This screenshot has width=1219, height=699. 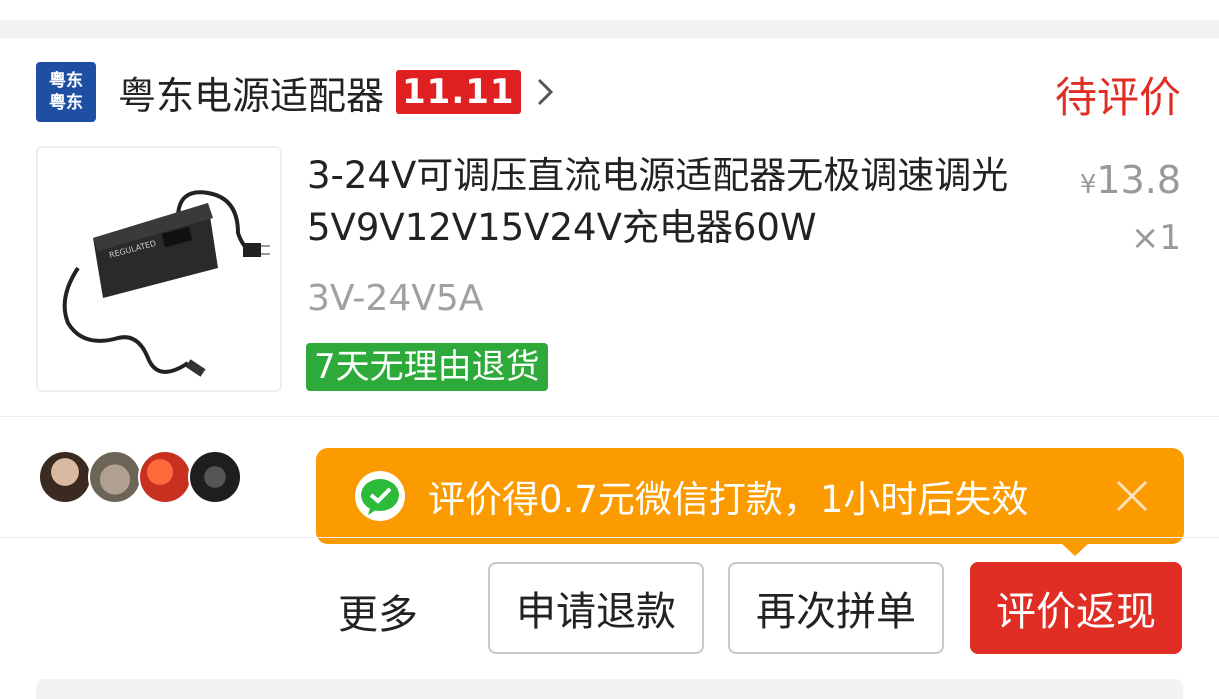 I want to click on order-actions: 更多 申请退款 再次拼单 评价返现, so click(x=609, y=608).